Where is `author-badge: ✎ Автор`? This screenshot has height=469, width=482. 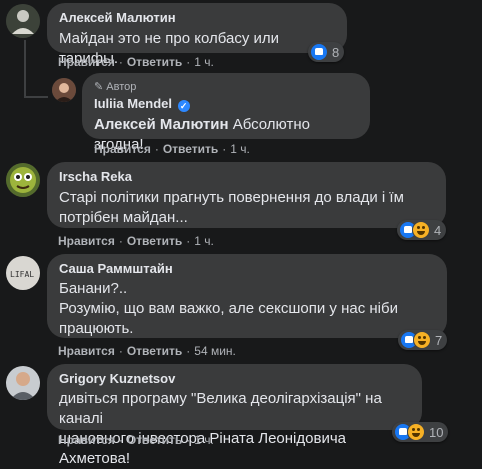
author-badge: ✎ Автор is located at coordinates (115, 87).